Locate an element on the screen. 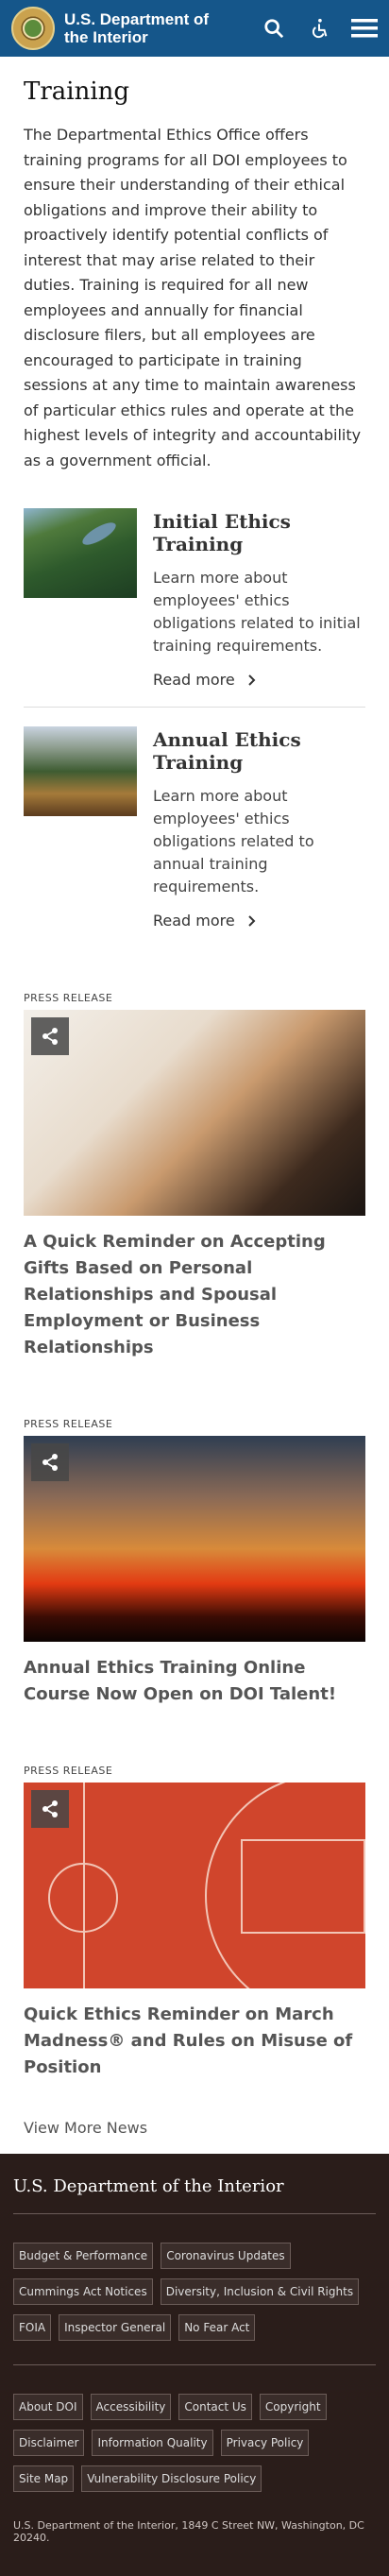 This screenshot has width=389, height=2576. header-icons is located at coordinates (320, 29).